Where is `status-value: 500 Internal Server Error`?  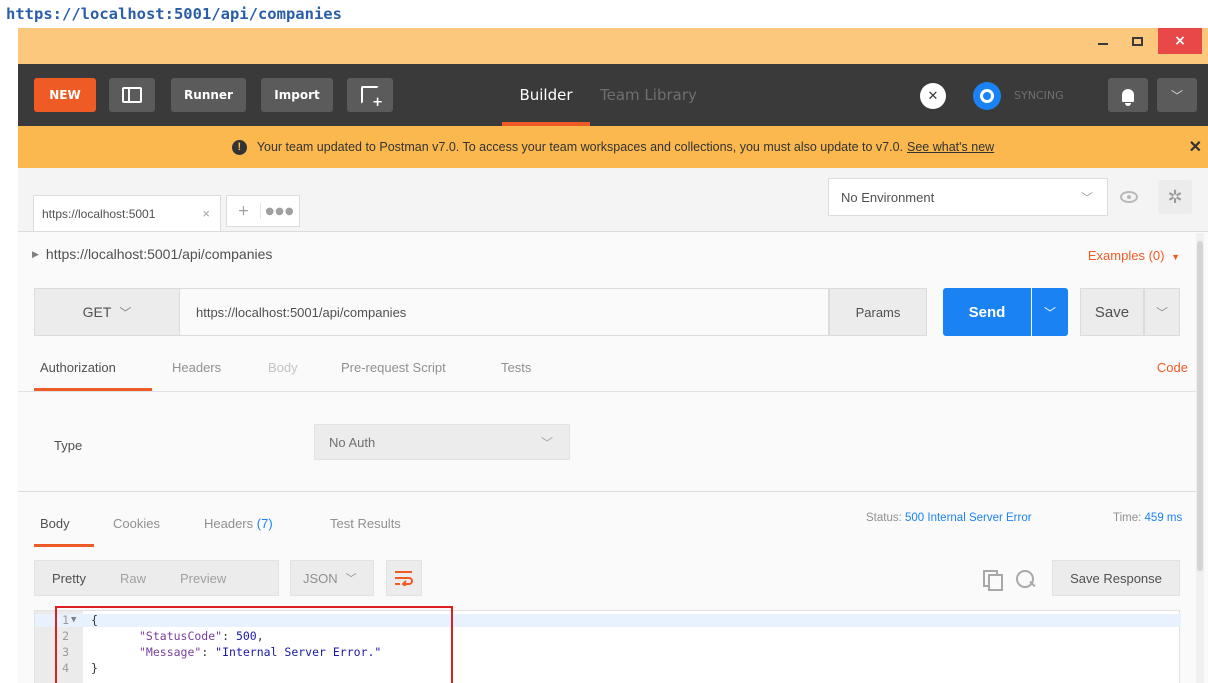 status-value: 500 Internal Server Error is located at coordinates (968, 518).